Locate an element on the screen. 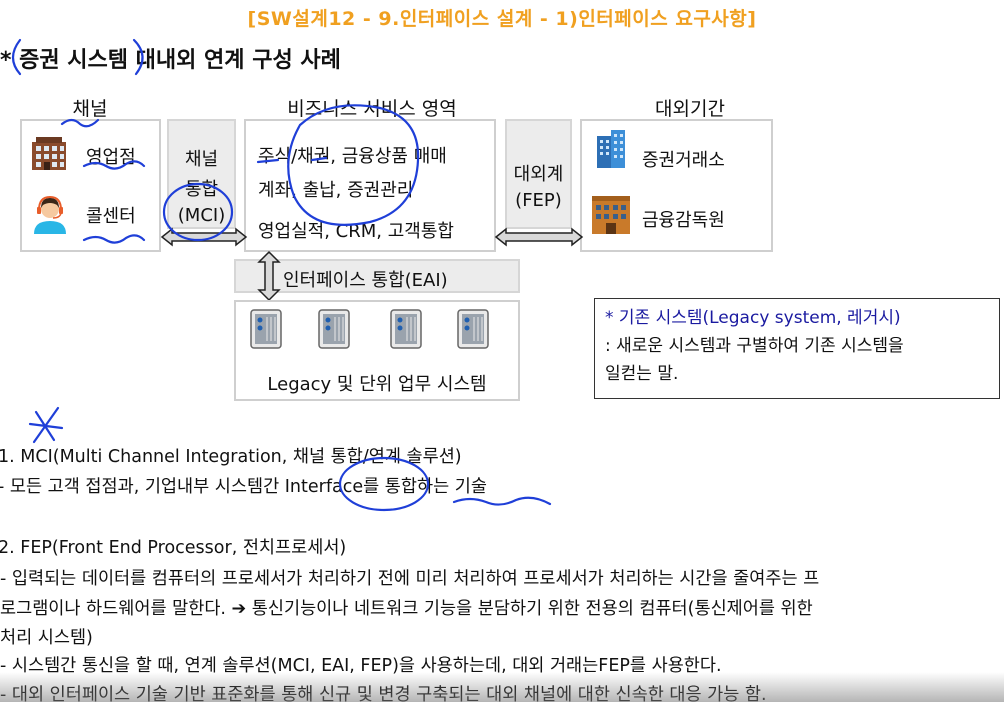 Image resolution: width=1004 pixels, height=706 pixels. business-line3: 영업실적, CRM, 고객통합 is located at coordinates (356, 231).